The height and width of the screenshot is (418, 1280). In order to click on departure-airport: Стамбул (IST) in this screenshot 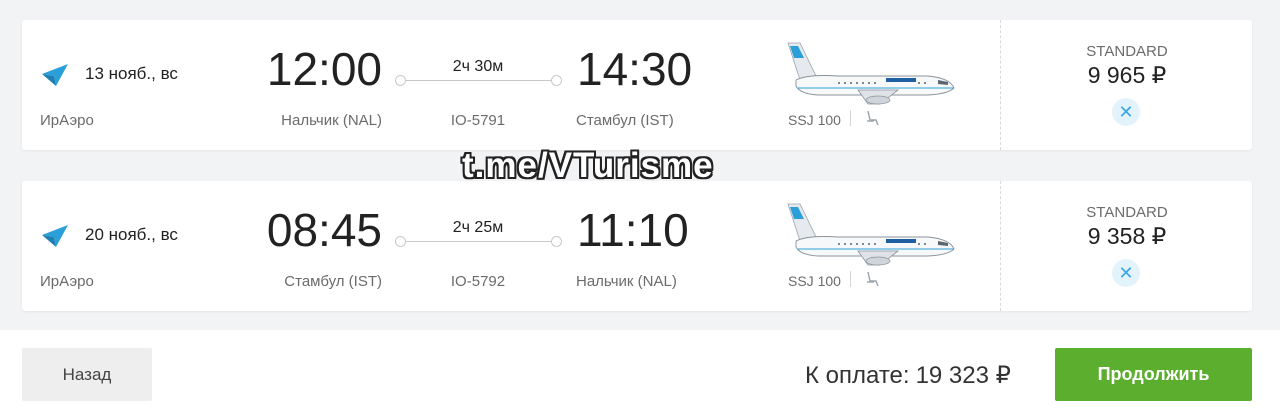, I will do `click(333, 281)`.